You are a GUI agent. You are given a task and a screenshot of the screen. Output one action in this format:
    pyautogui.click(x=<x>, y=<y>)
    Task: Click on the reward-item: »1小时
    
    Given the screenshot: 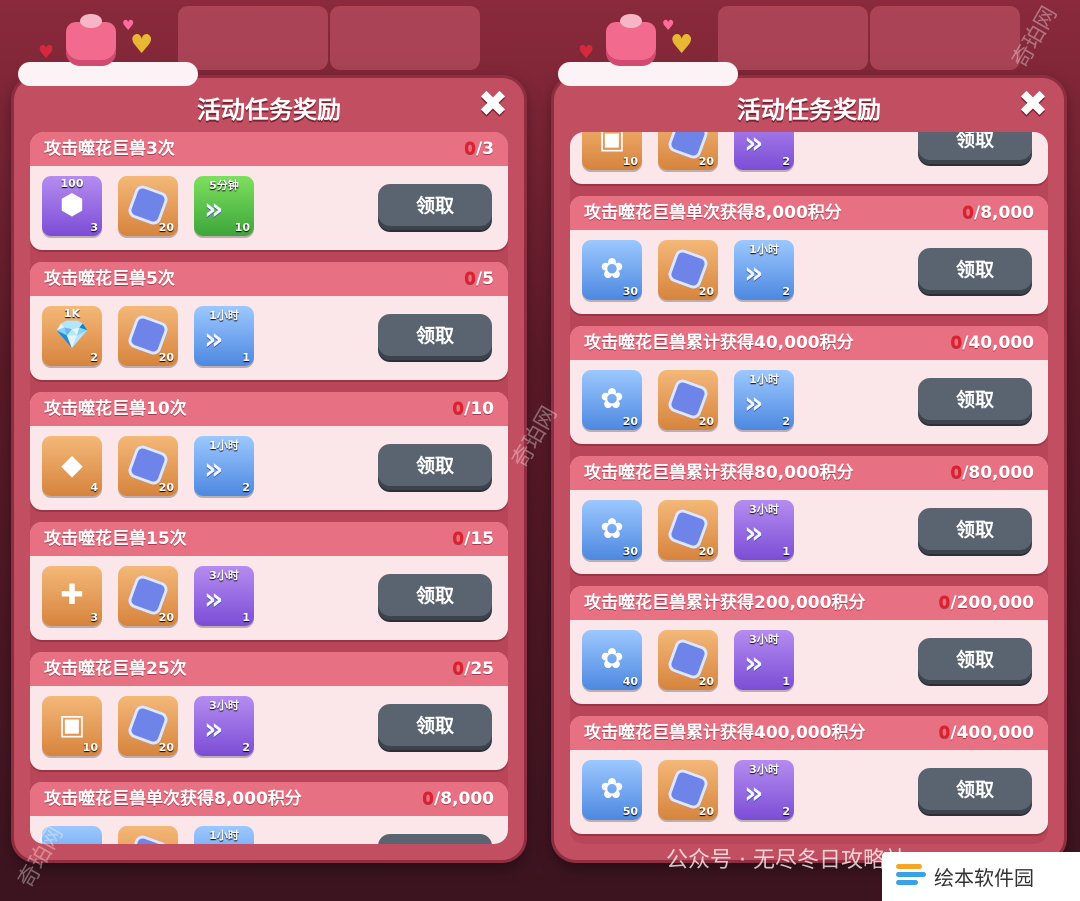 What is the action you would take?
    pyautogui.click(x=224, y=835)
    